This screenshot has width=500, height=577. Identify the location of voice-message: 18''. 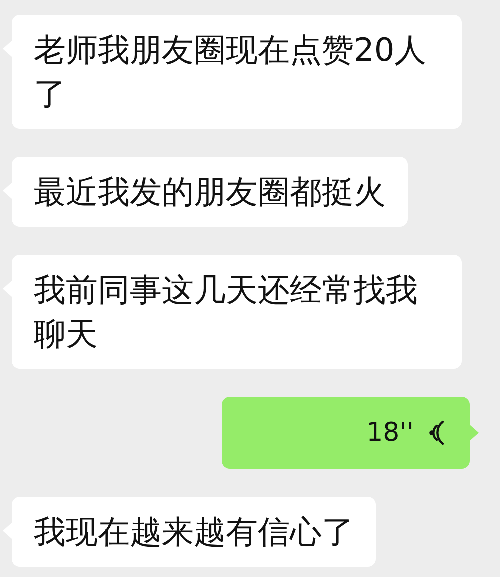
(346, 433).